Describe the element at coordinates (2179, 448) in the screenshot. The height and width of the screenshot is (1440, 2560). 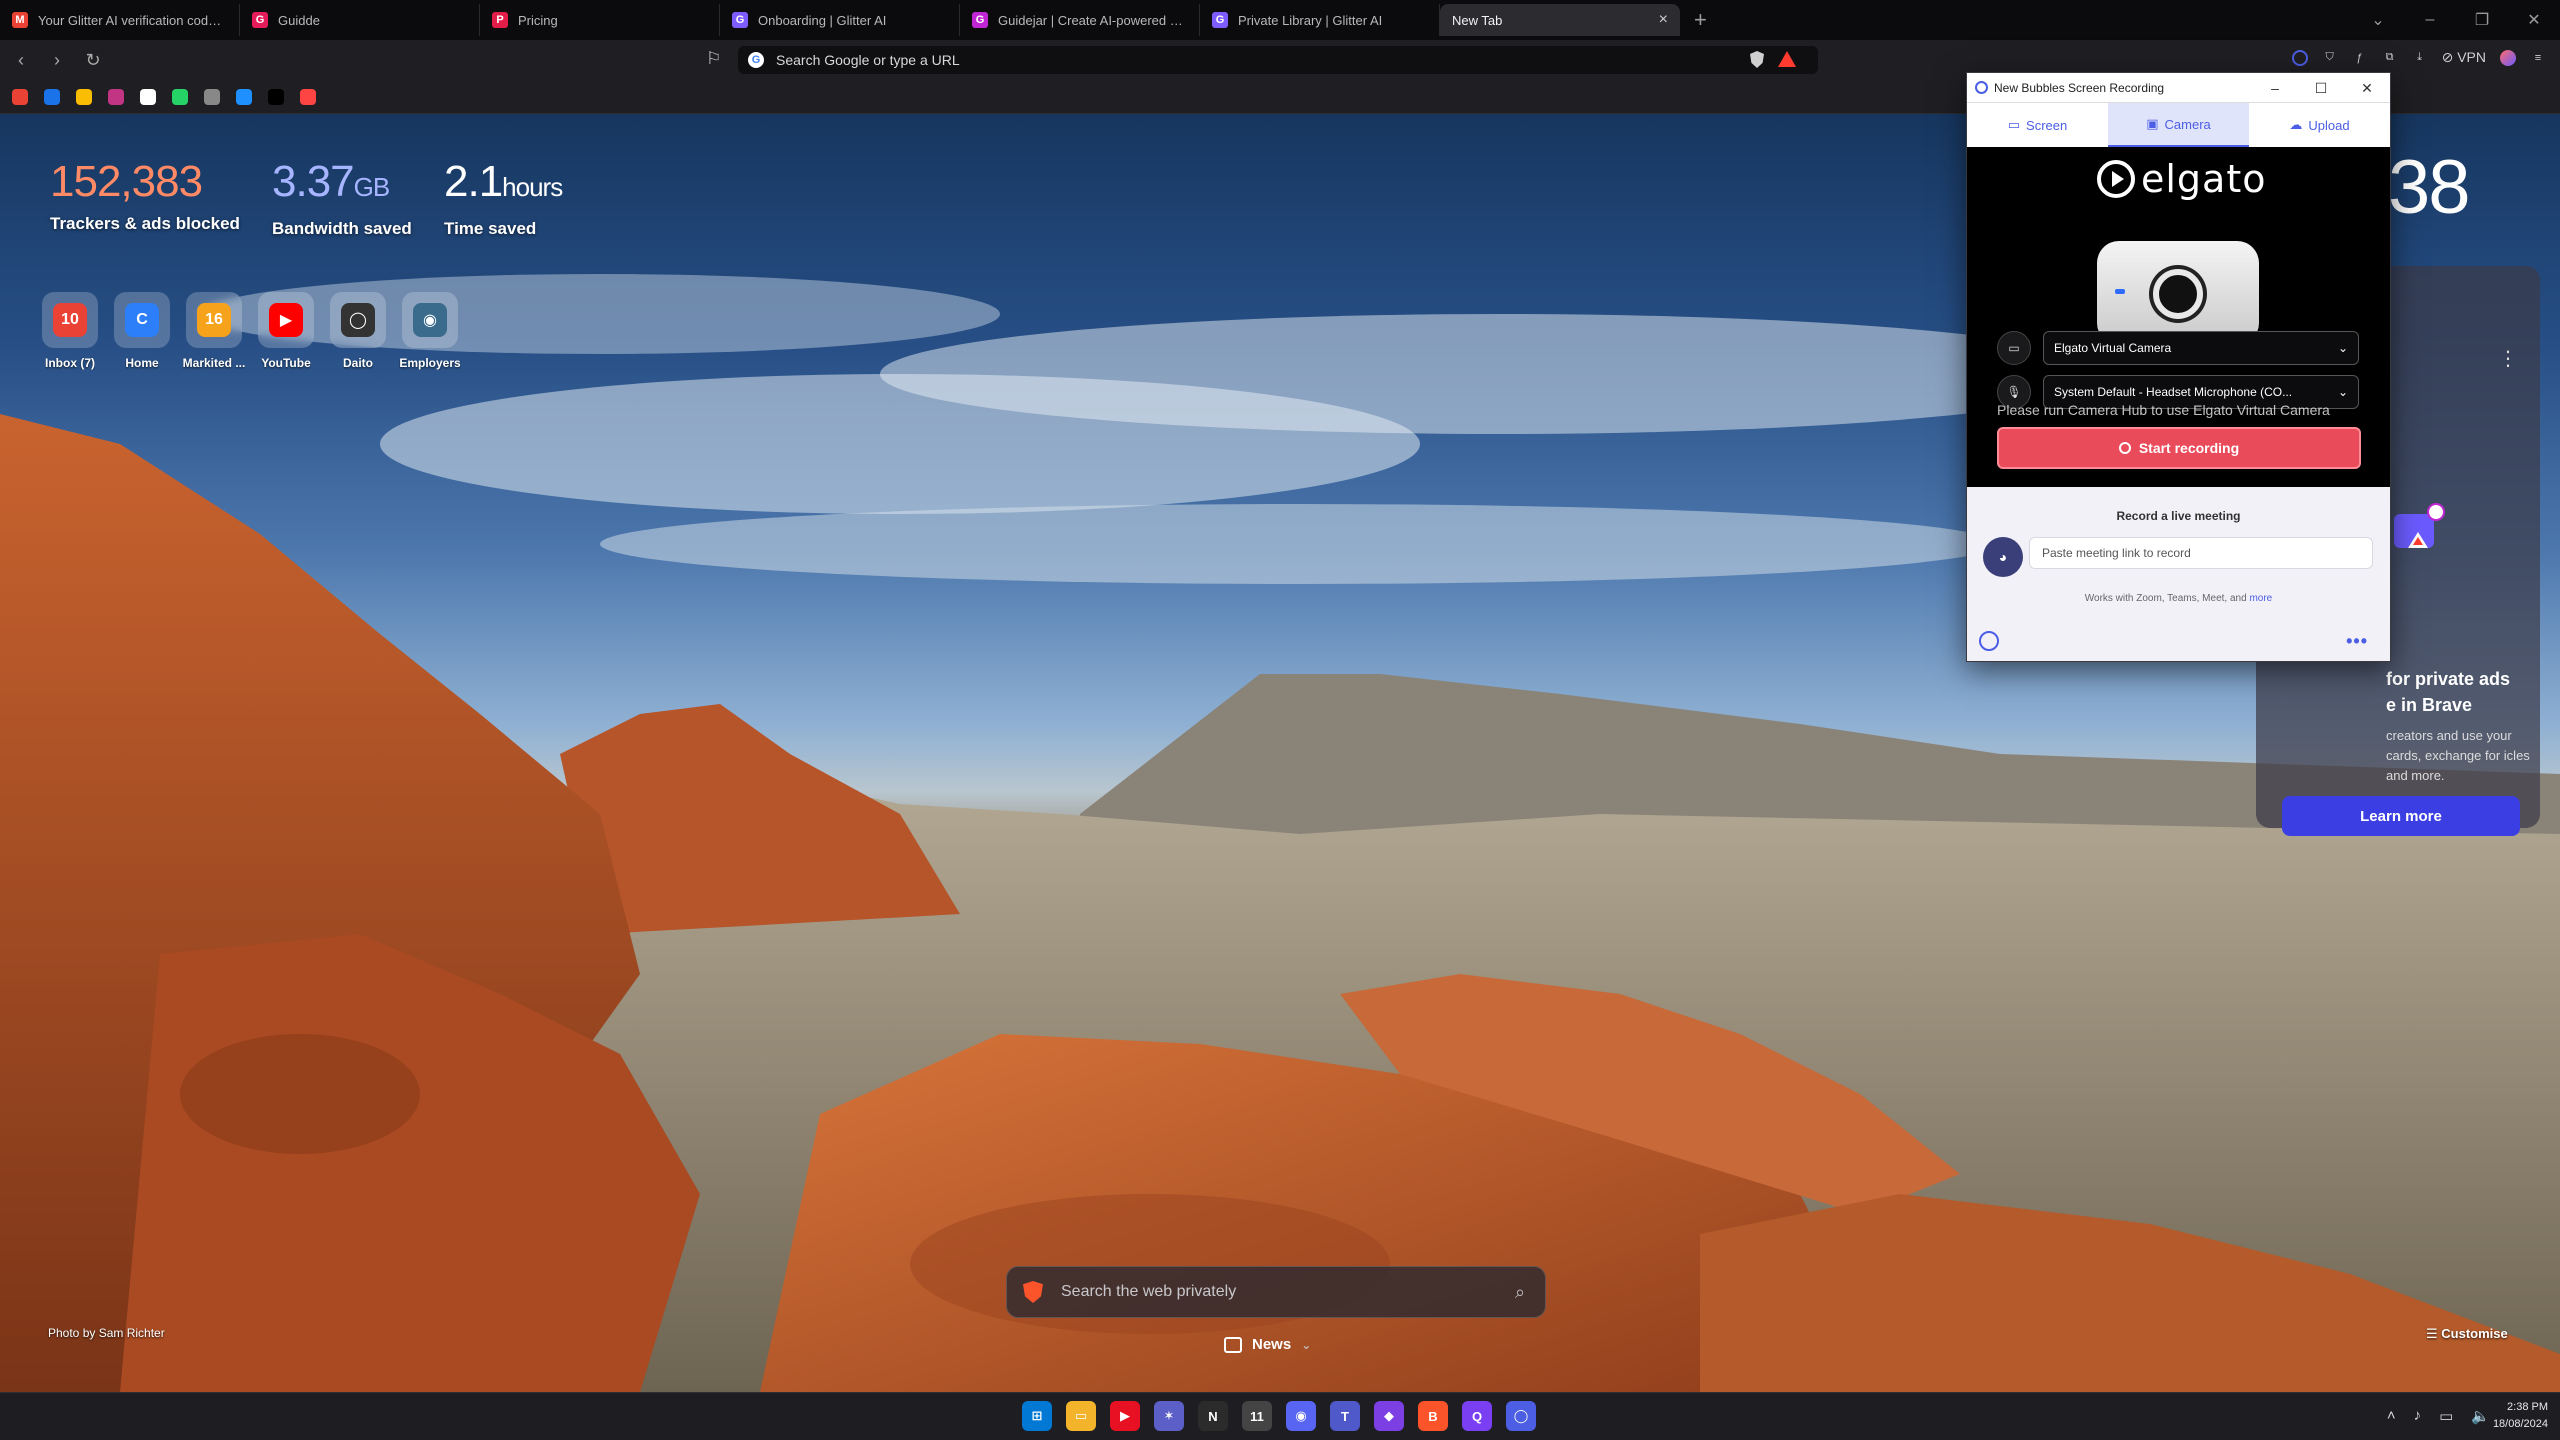
I see `start-recording-button: Start recording` at that location.